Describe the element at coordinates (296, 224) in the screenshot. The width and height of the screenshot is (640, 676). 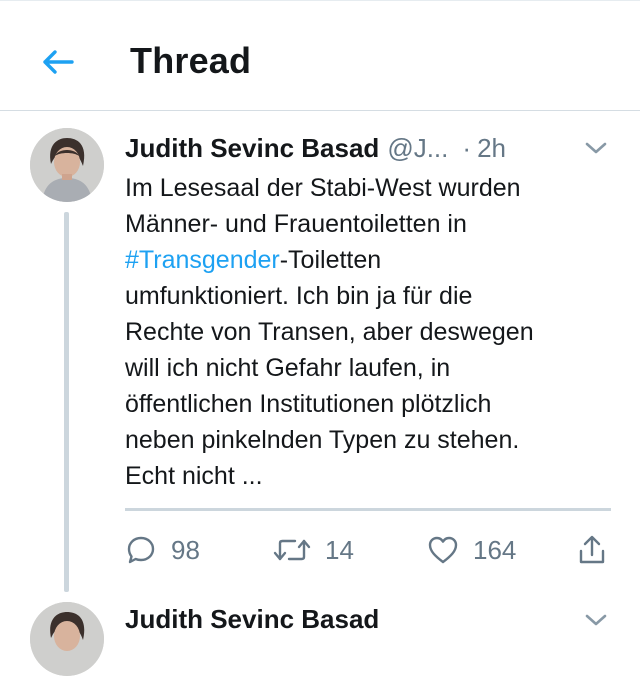
I see `tweet-line: Männer- und Frauentoiletten in` at that location.